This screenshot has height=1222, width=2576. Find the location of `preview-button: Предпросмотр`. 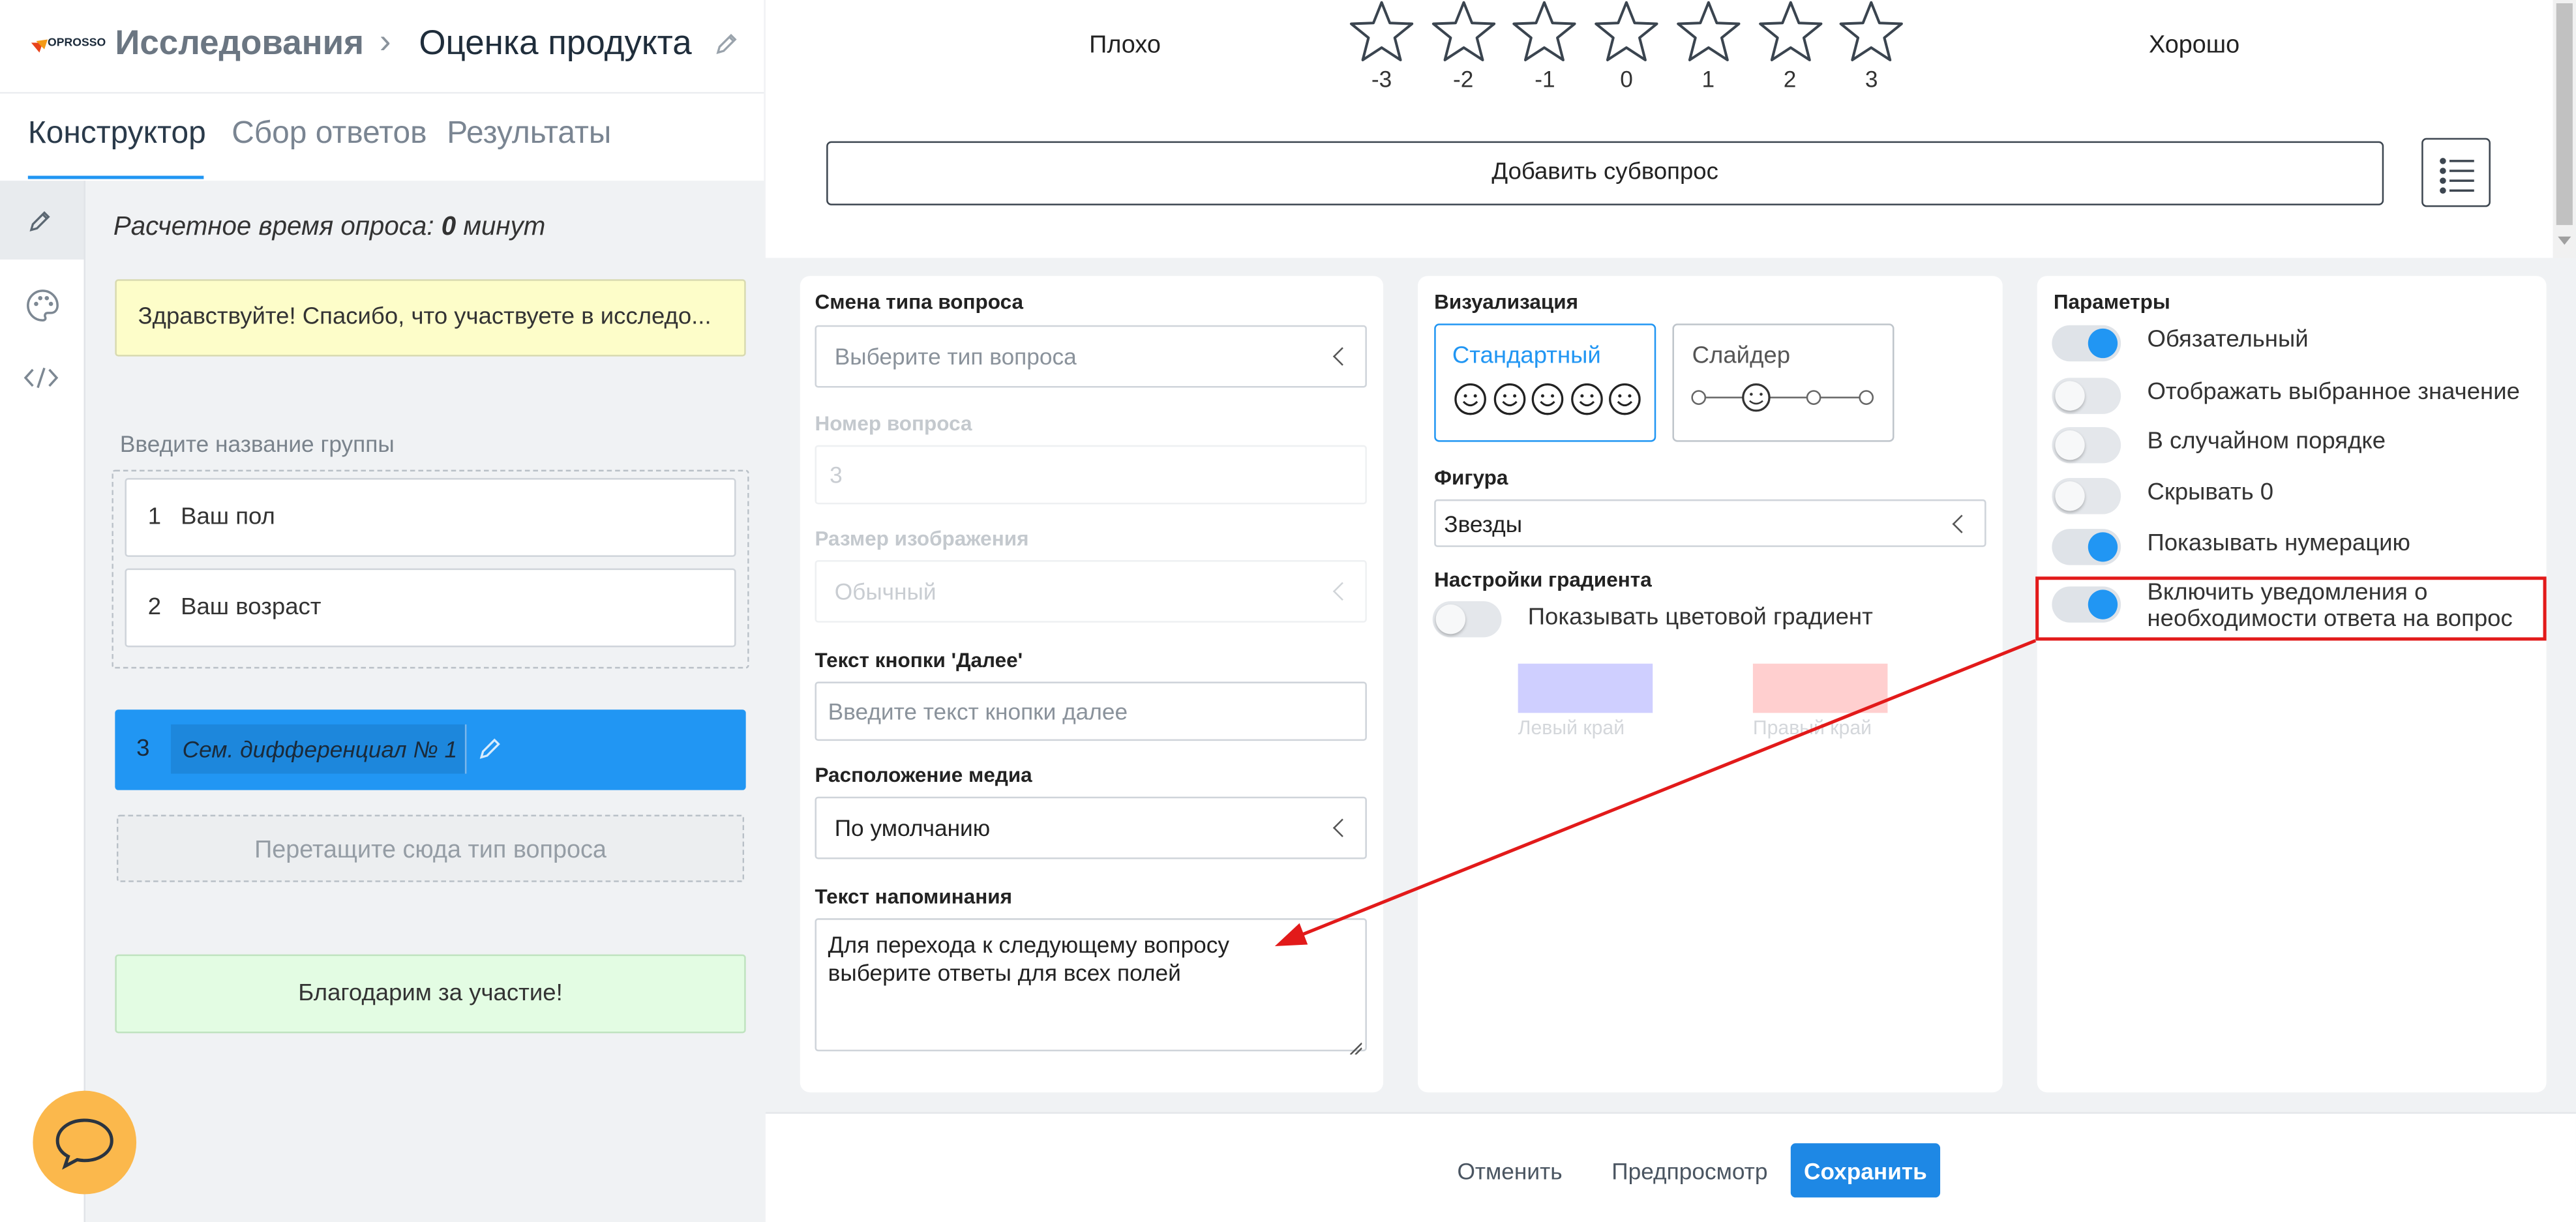

preview-button: Предпросмотр is located at coordinates (1689, 1171).